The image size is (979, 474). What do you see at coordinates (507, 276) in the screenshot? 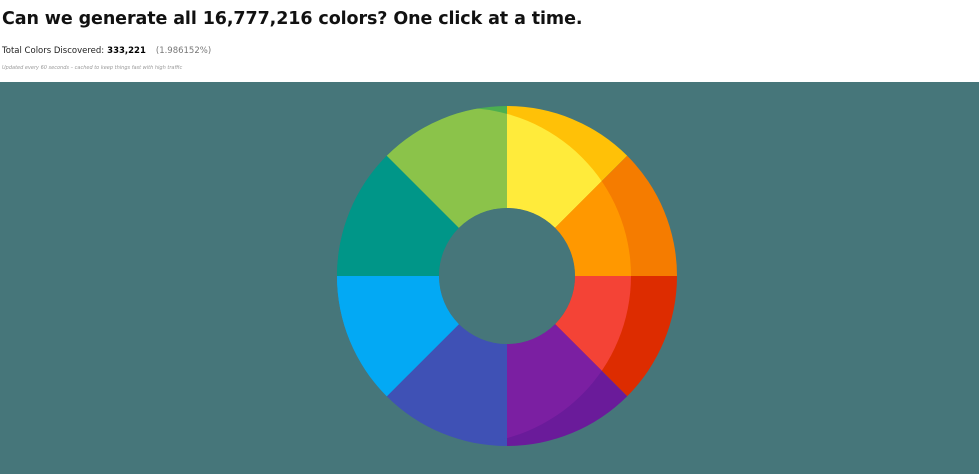
I see `wheel-center-hole` at bounding box center [507, 276].